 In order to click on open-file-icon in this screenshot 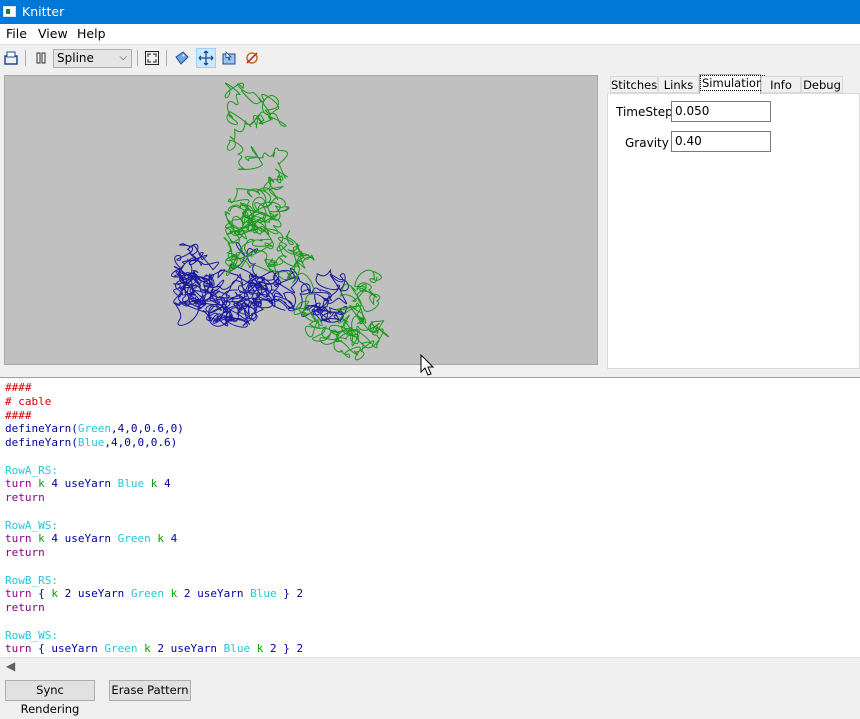, I will do `click(11, 58)`.